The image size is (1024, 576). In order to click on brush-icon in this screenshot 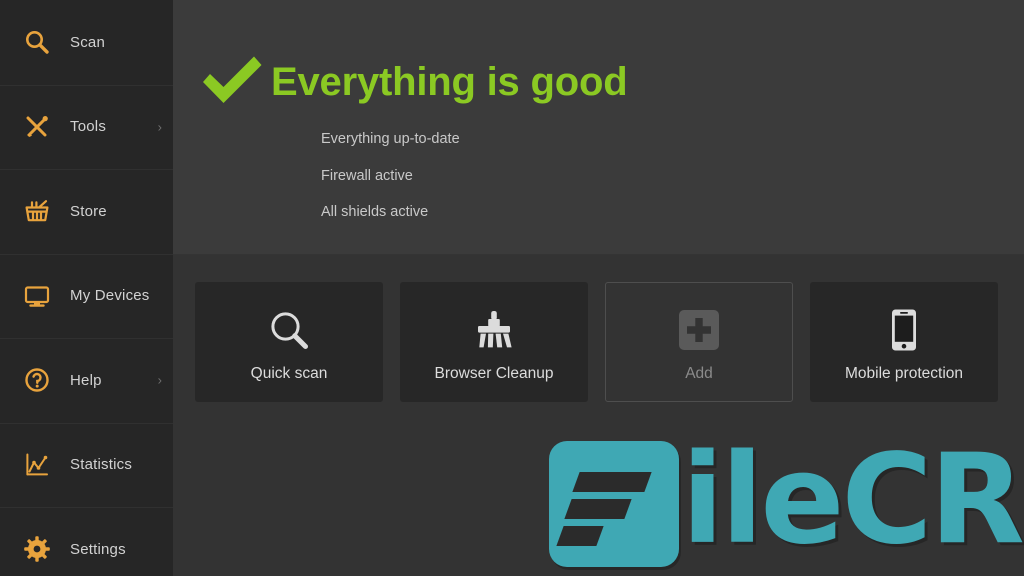, I will do `click(494, 330)`.